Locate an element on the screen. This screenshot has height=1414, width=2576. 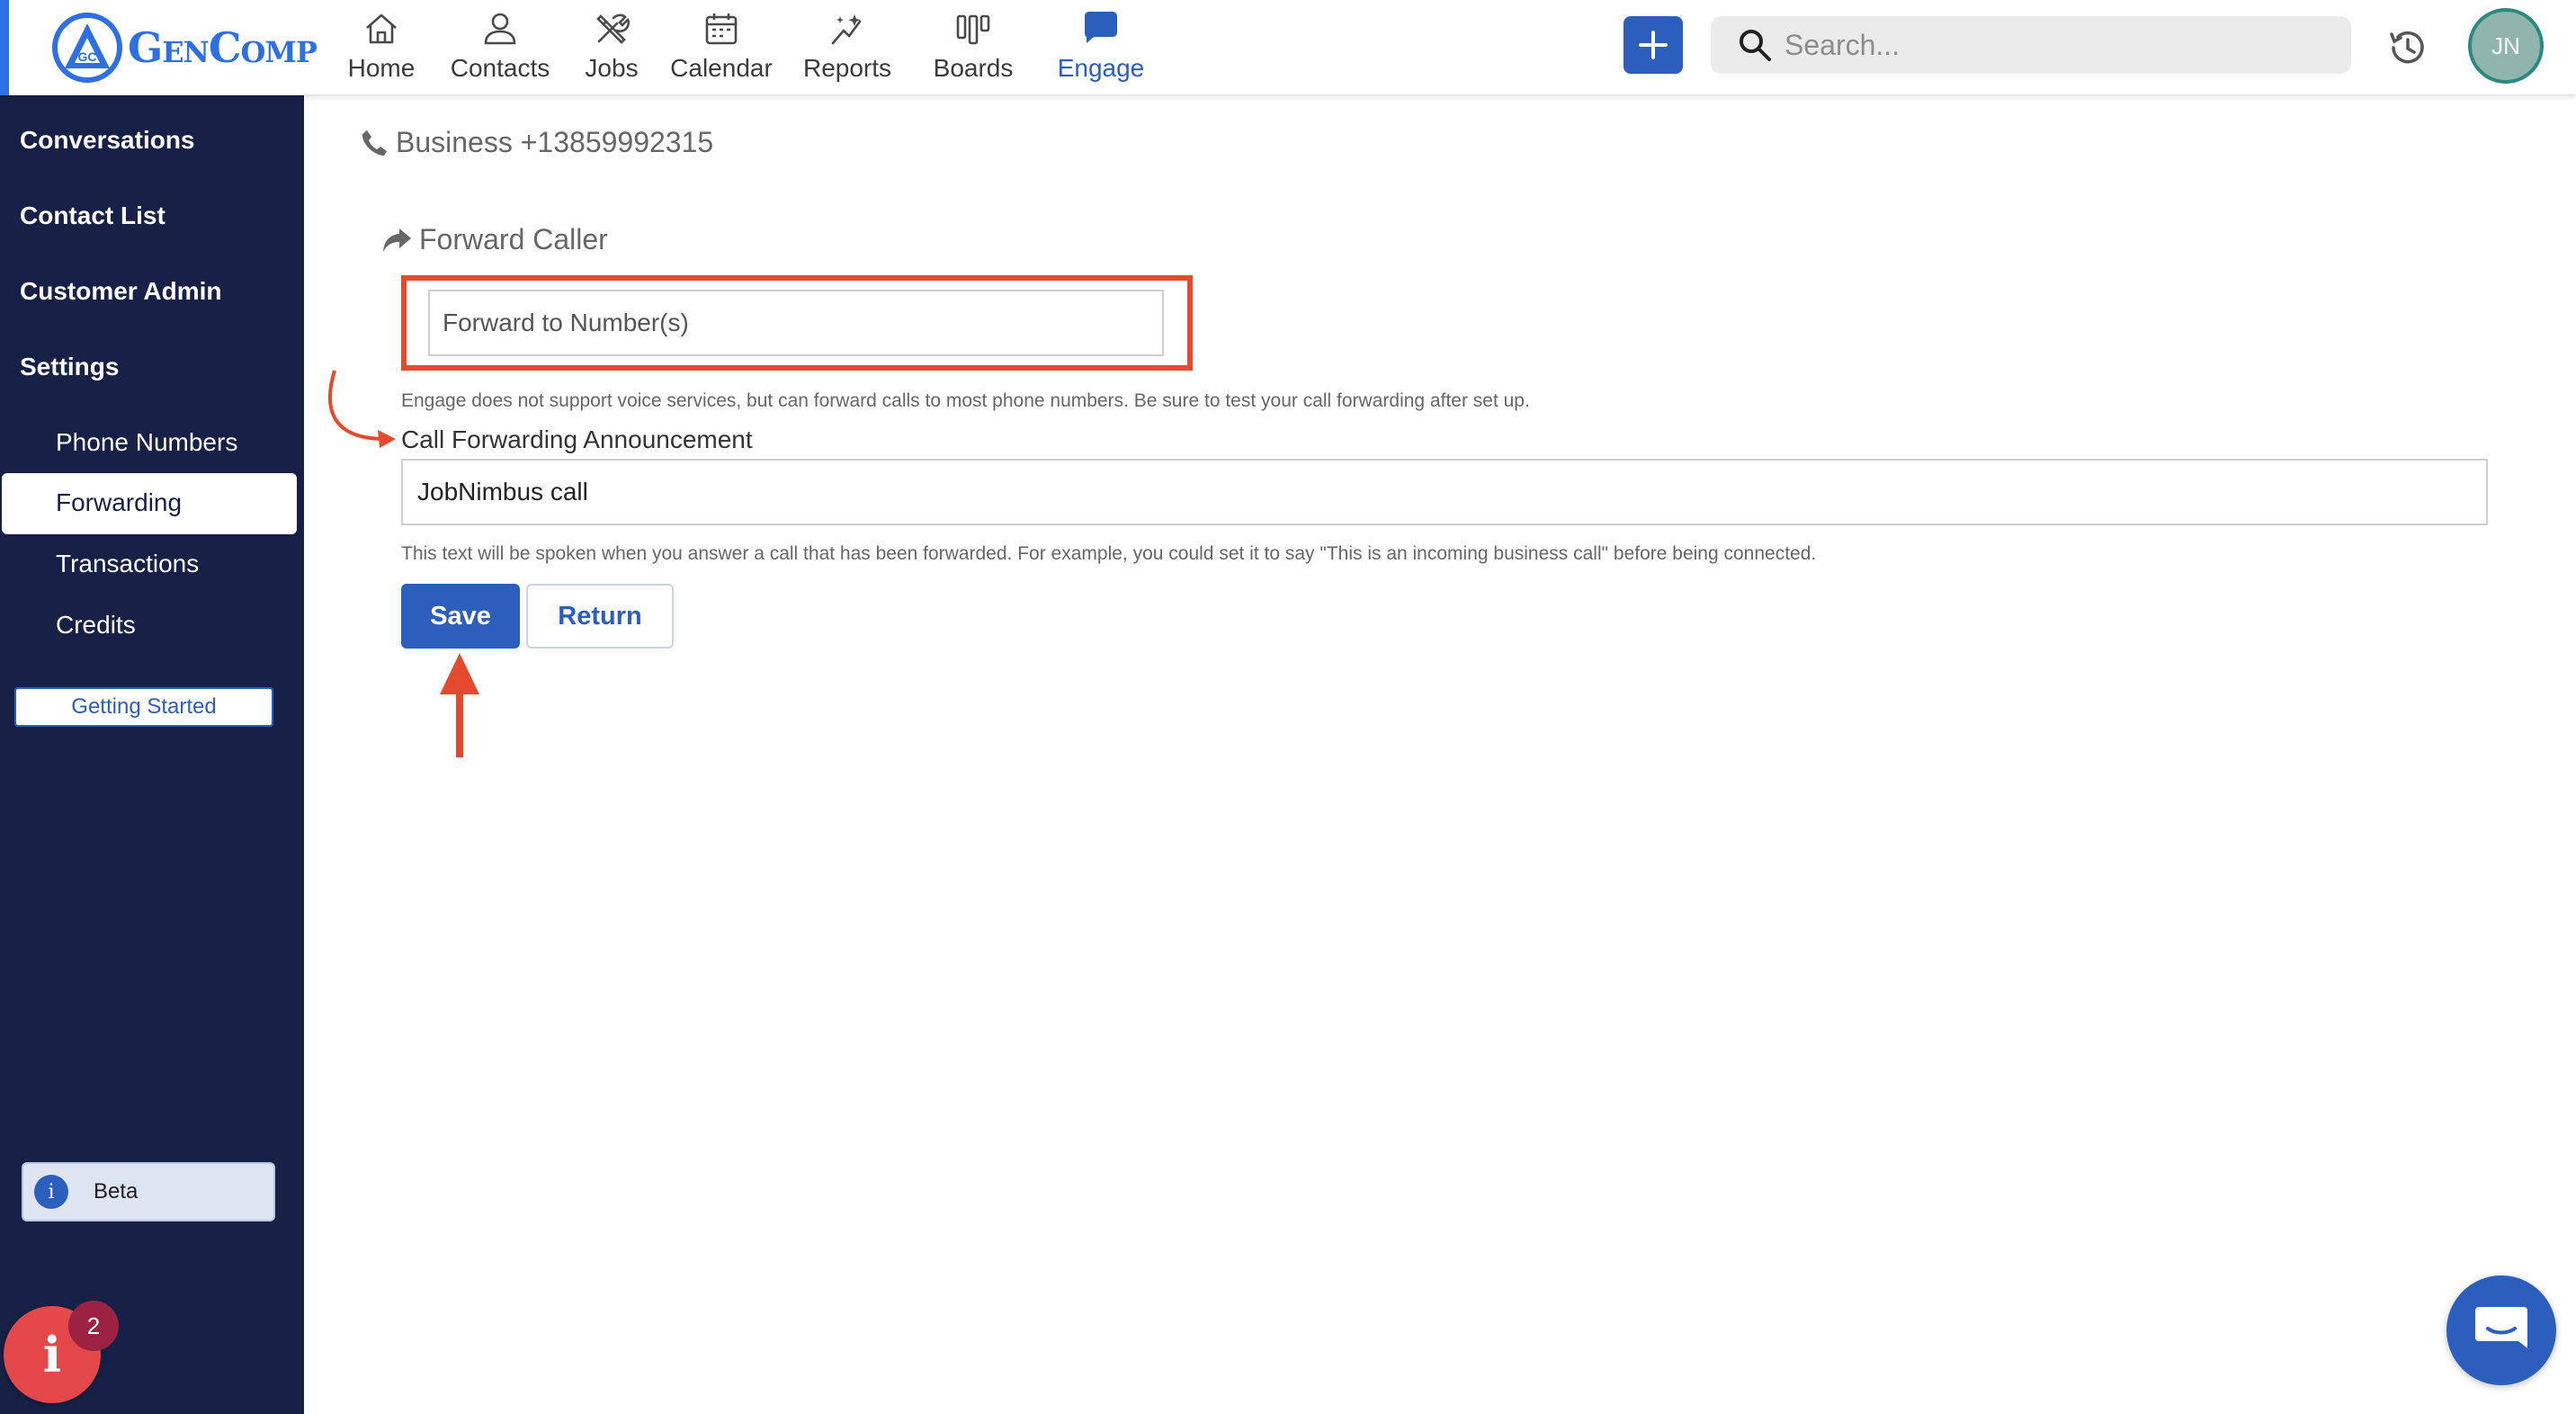
nav-calendar: Calendar is located at coordinates (721, 47).